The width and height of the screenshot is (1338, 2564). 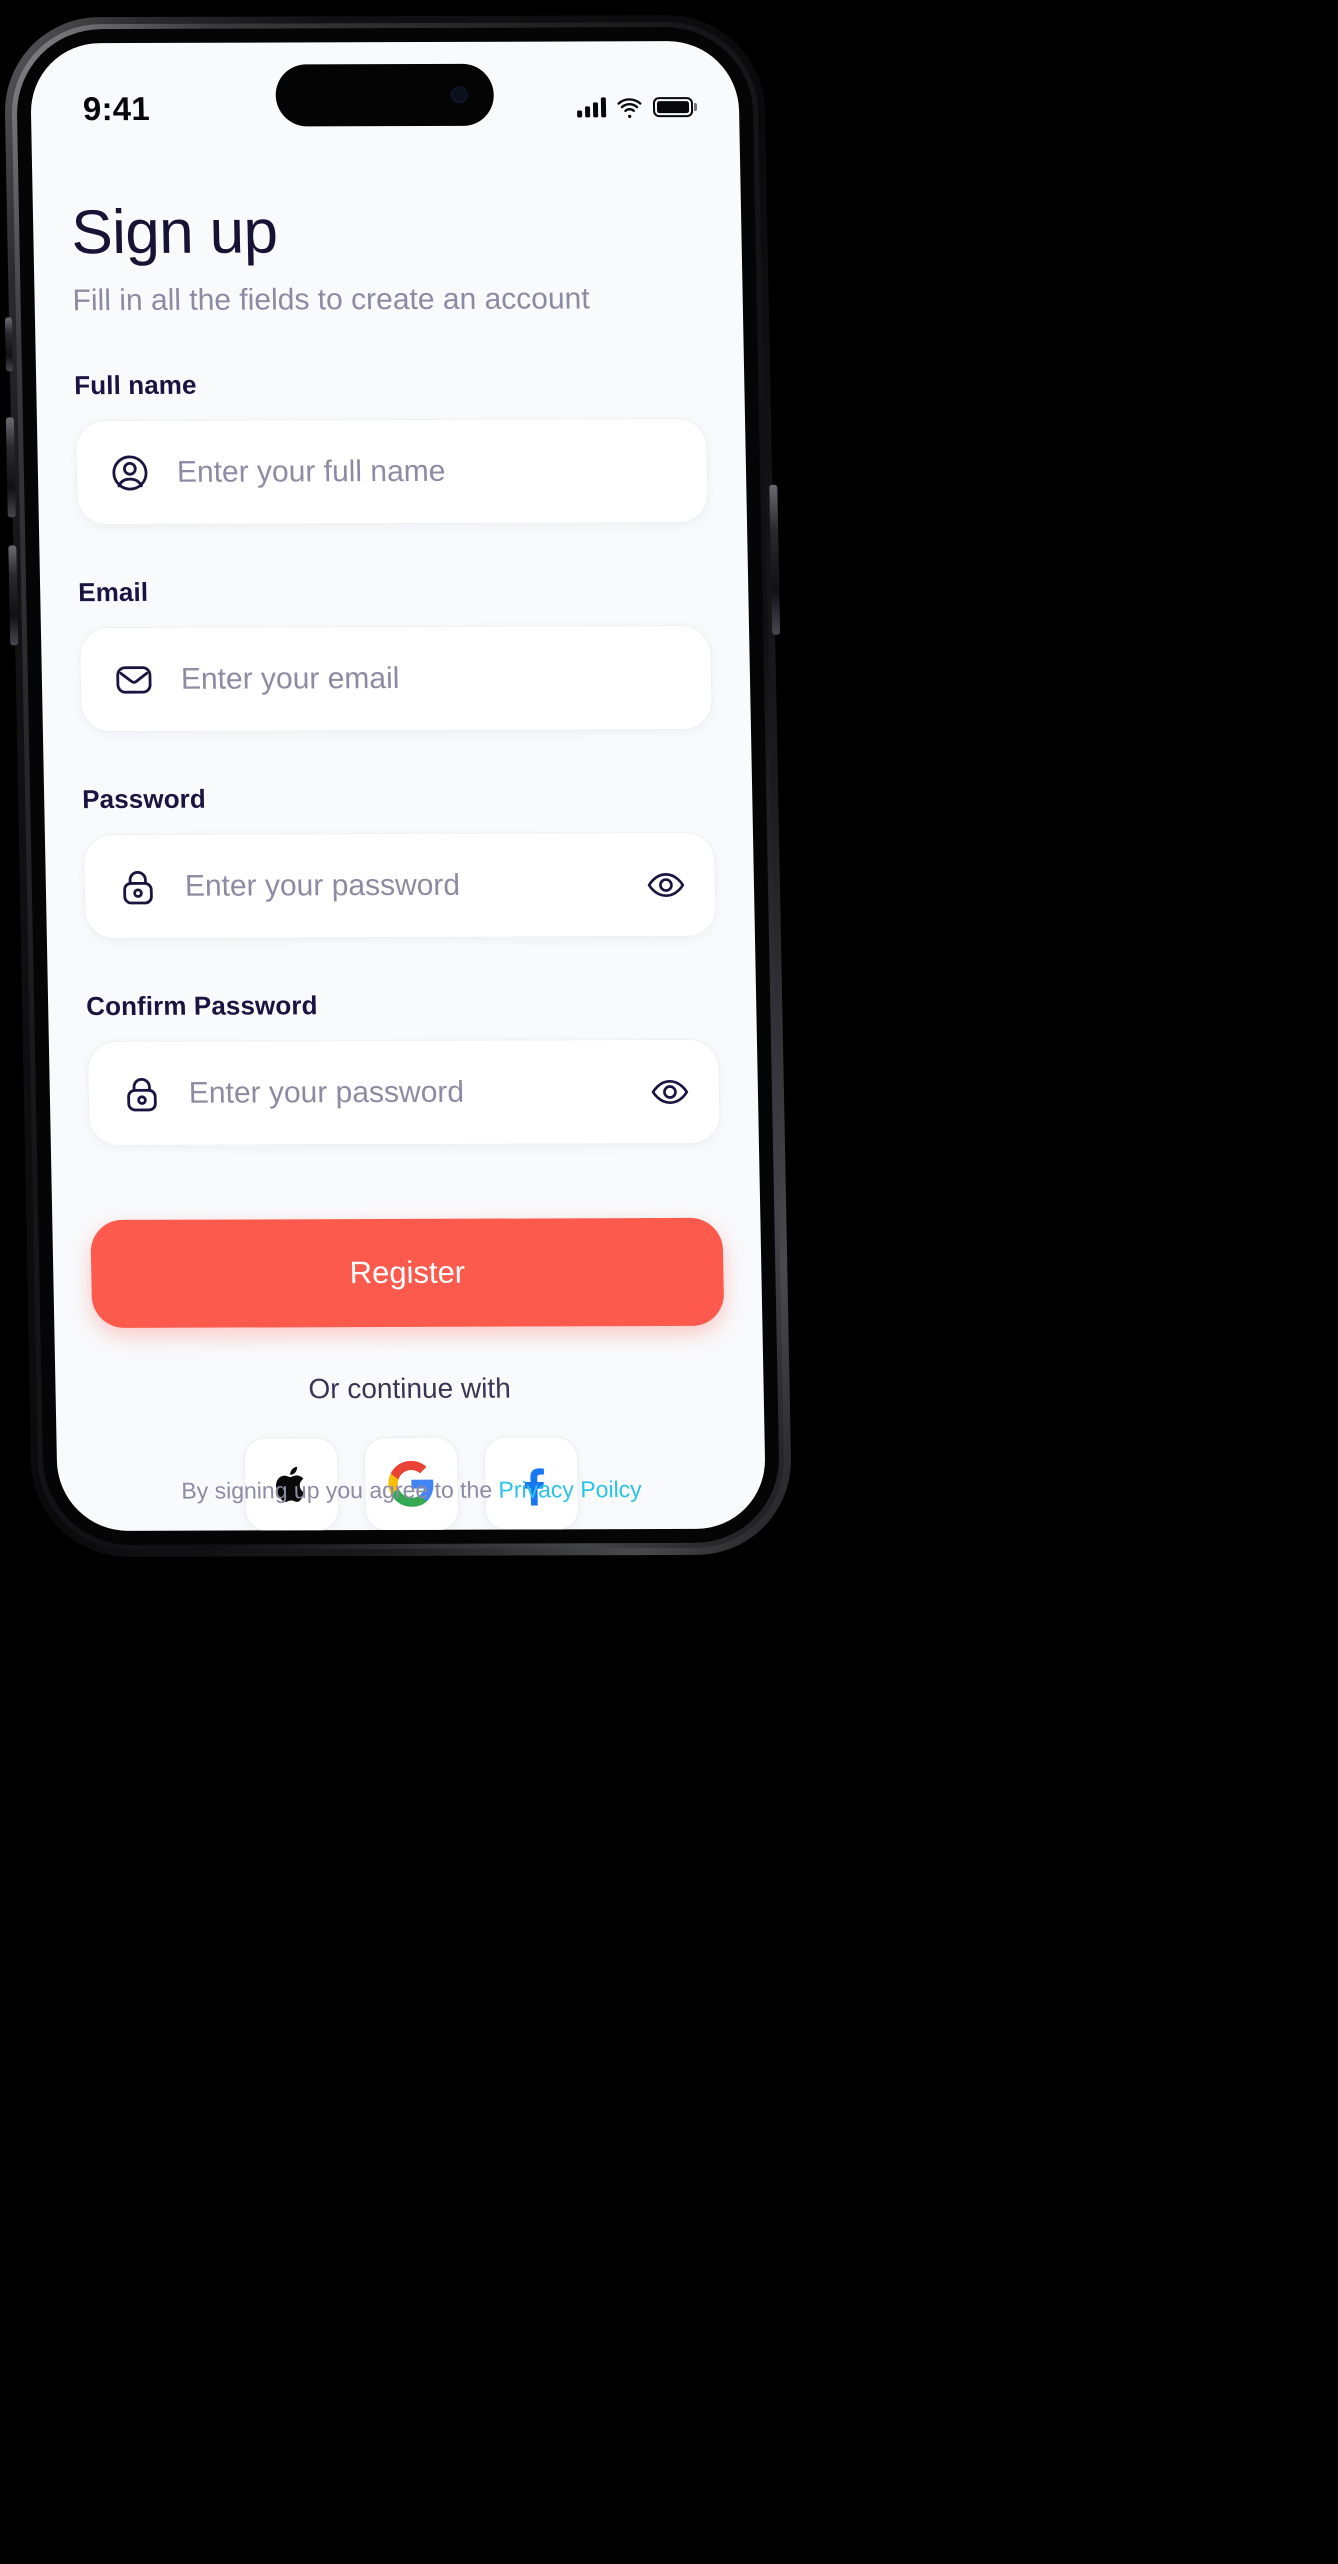 I want to click on silent-switch-button, so click(x=8, y=344).